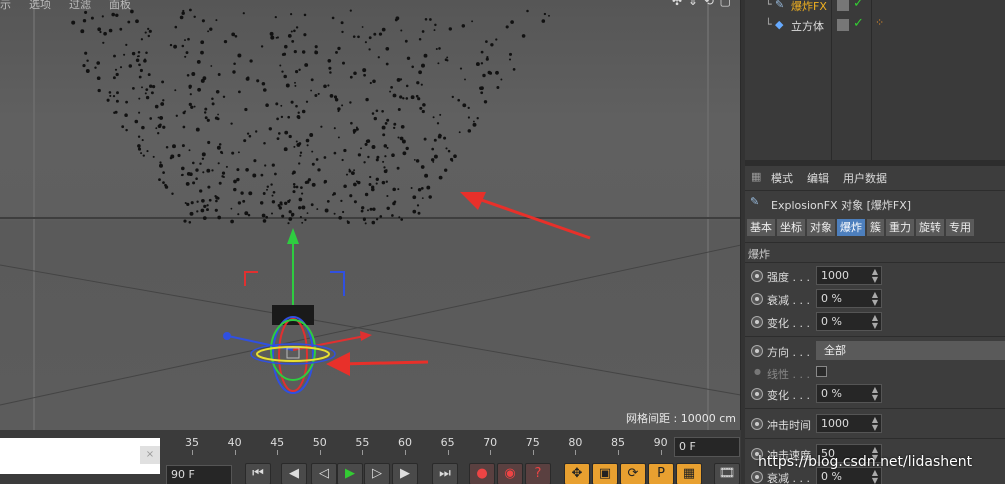 The image size is (1005, 484). What do you see at coordinates (865, 179) in the screenshot?
I see `menu-userdata: 用户数据` at bounding box center [865, 179].